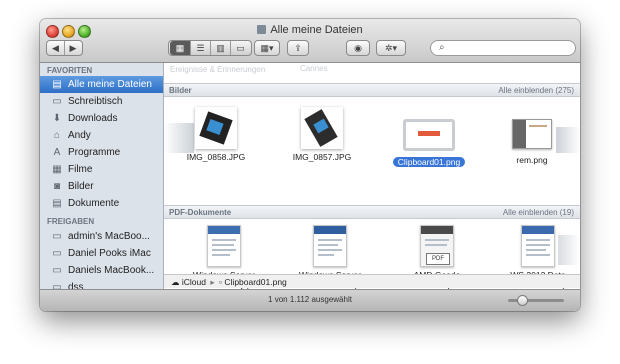 This screenshot has width=620, height=364. I want to click on view-mode-control: ▦ ☰ ▥ ▭, so click(210, 48).